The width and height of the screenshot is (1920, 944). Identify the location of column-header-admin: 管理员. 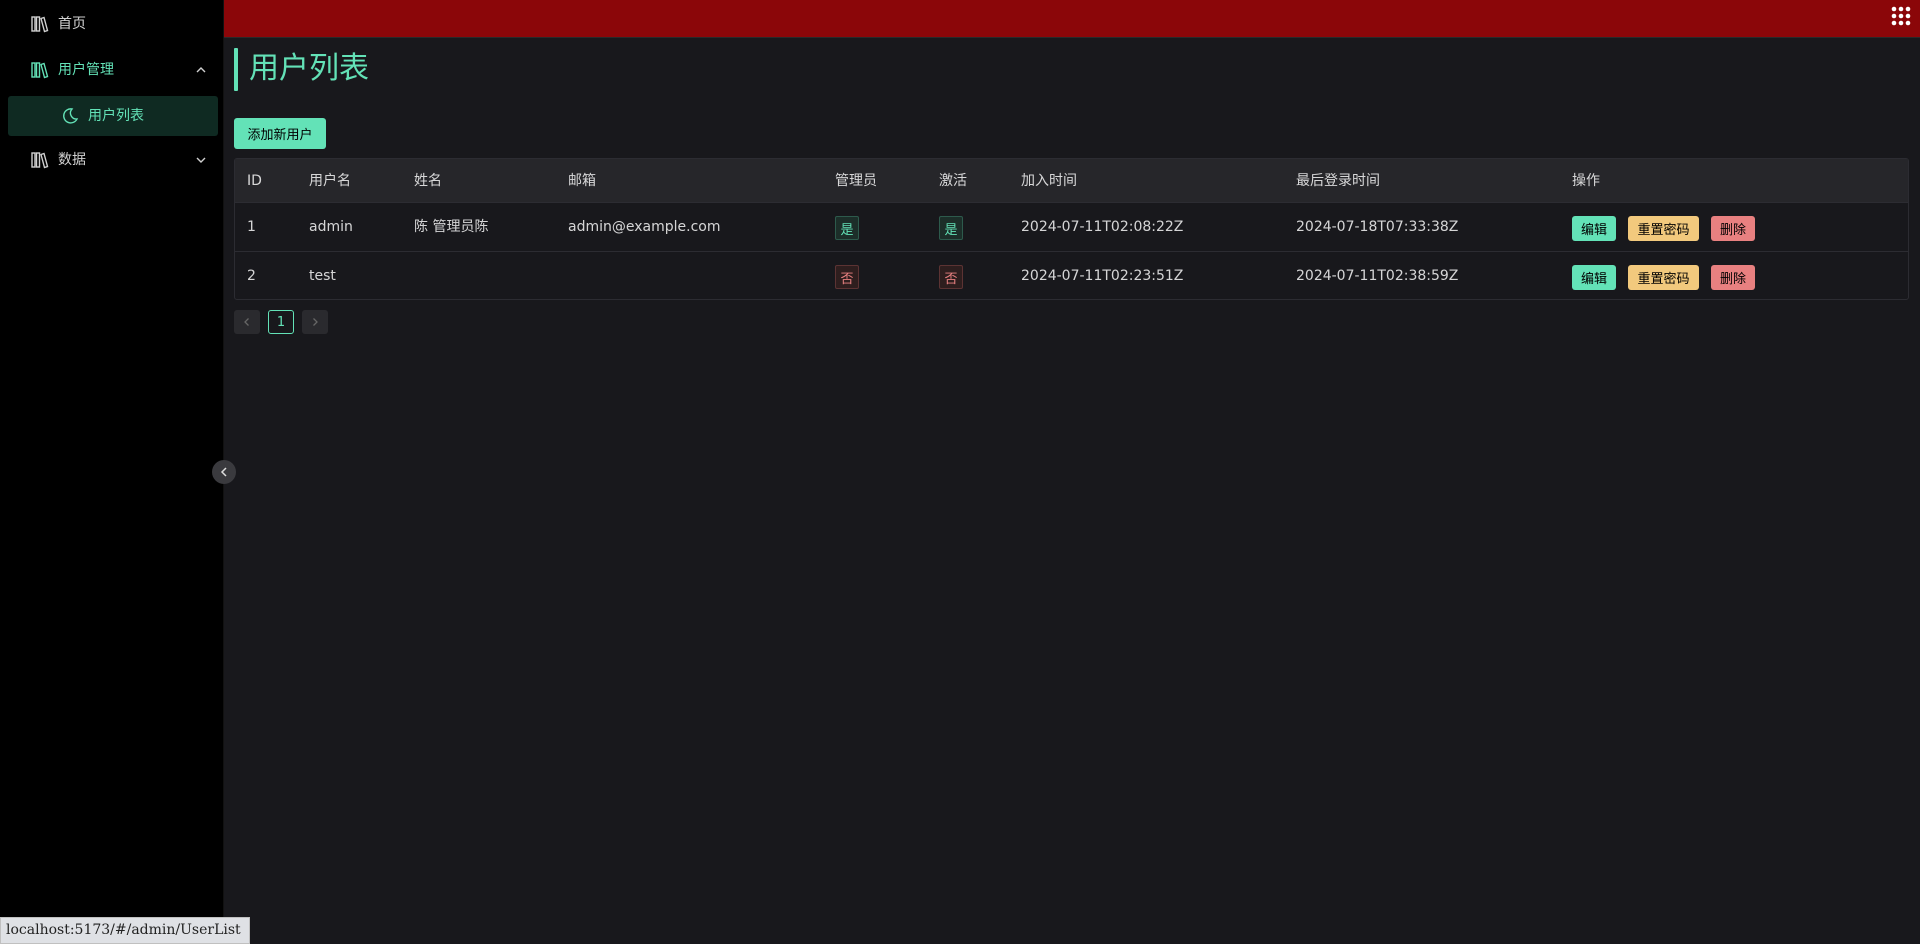
(856, 181).